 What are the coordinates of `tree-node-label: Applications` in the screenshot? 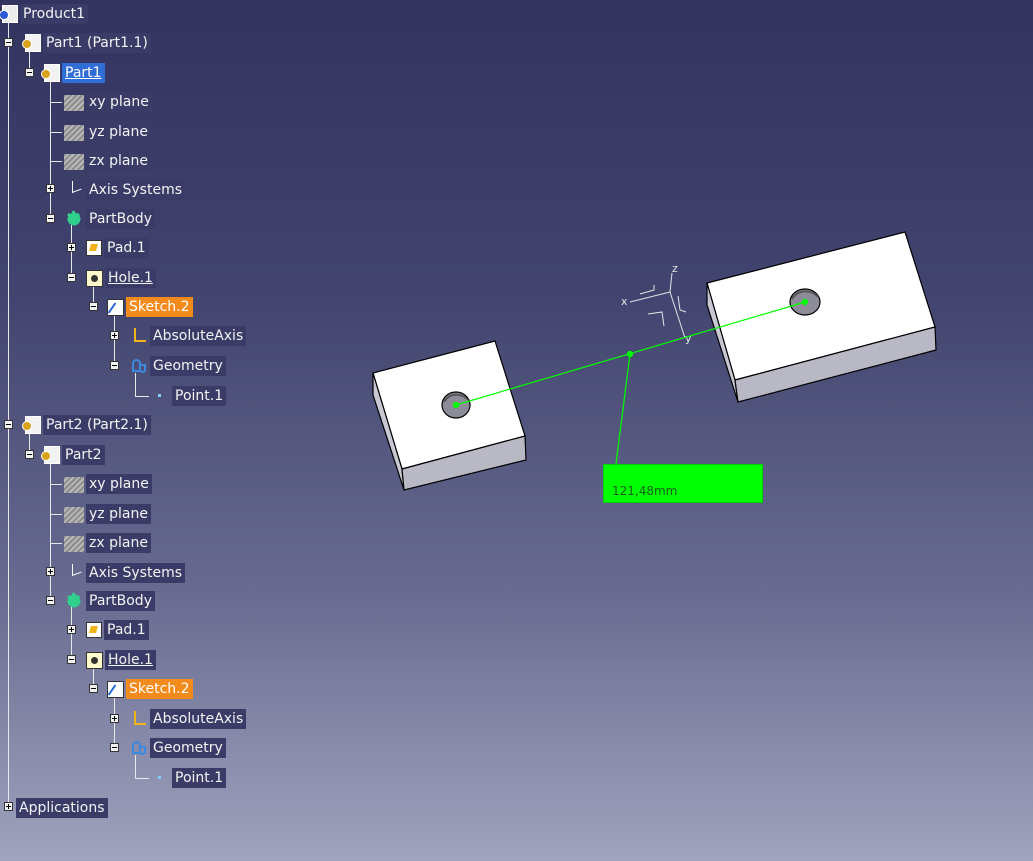 It's located at (62, 808).